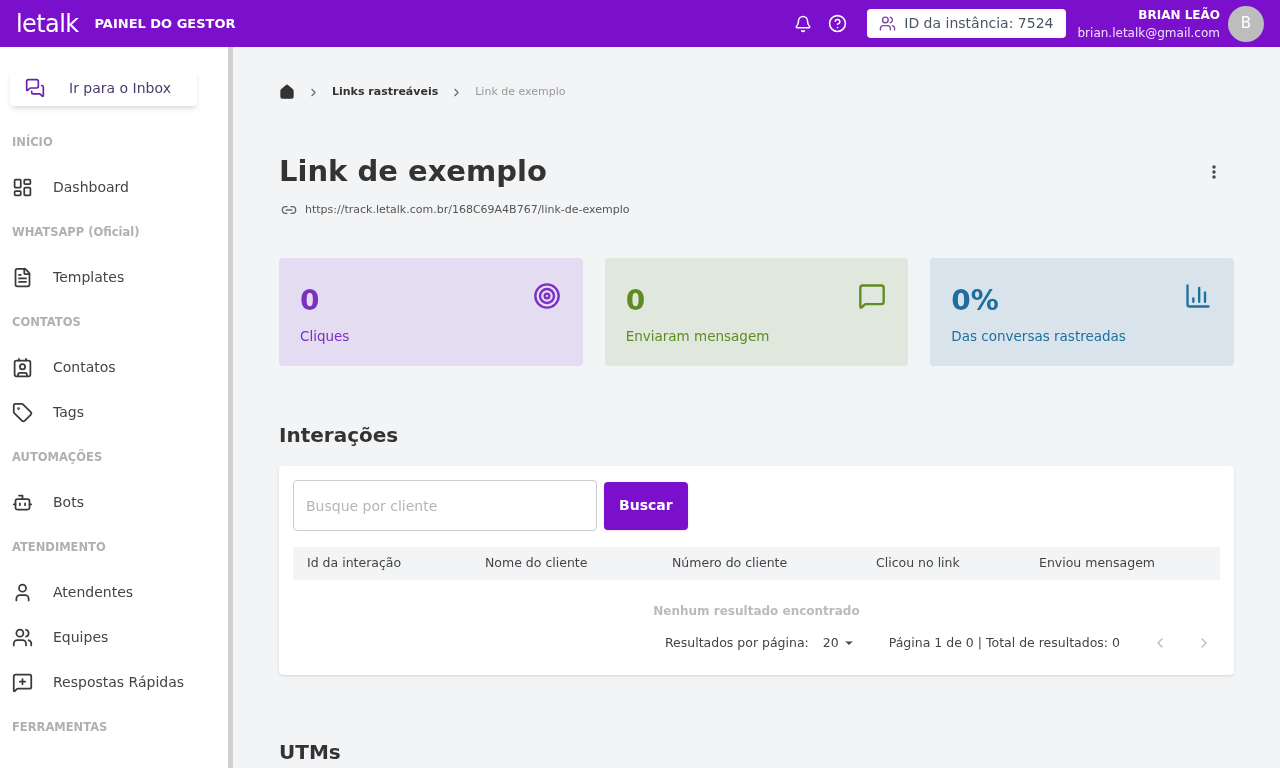  I want to click on app-title: PAINEL DO GESTOR, so click(165, 23).